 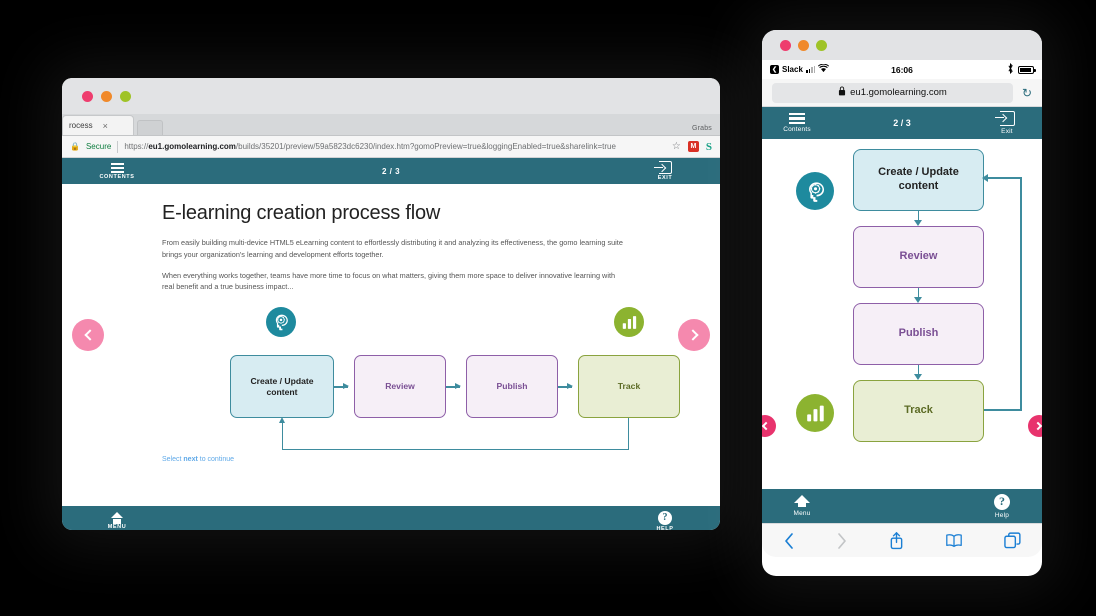 I want to click on share-icon, so click(x=896, y=540).